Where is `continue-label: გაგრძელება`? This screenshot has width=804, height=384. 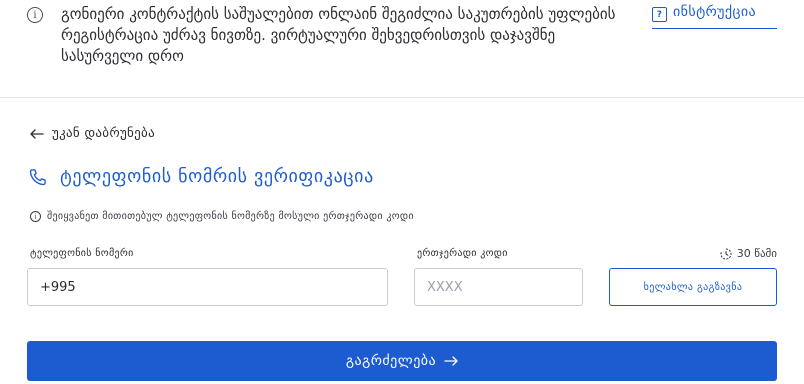
continue-label: გაგრძელება is located at coordinates (391, 361).